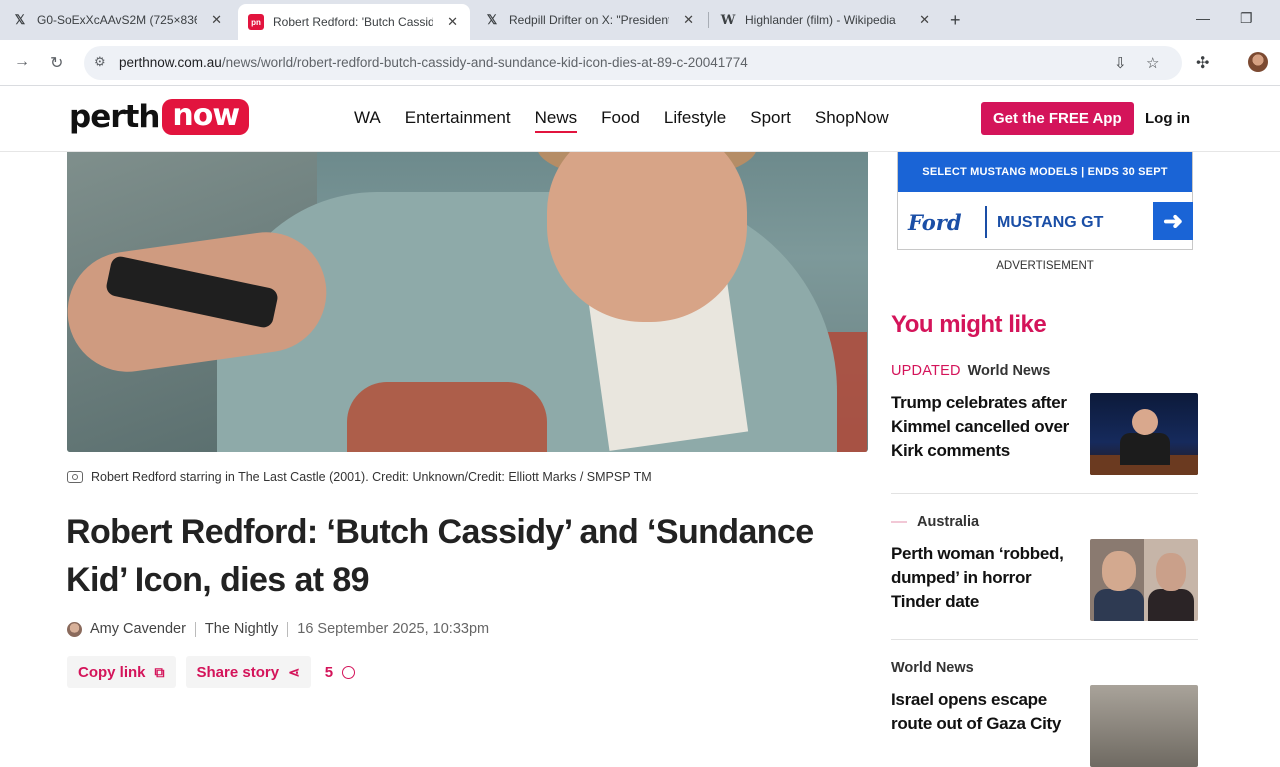  What do you see at coordinates (393, 629) in the screenshot?
I see `publish-date: 16 September 2025, 10:33pm` at bounding box center [393, 629].